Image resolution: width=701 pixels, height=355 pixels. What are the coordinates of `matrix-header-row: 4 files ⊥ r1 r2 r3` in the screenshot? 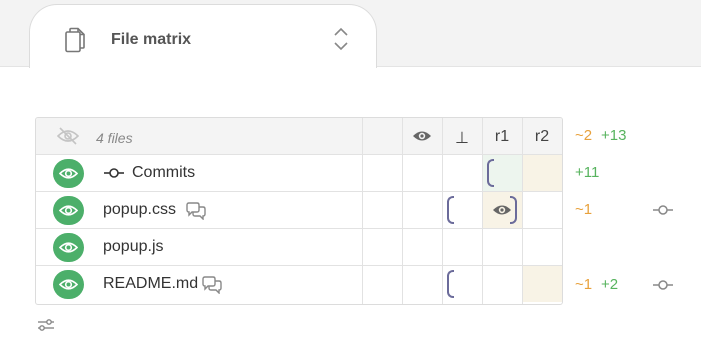 It's located at (299, 136).